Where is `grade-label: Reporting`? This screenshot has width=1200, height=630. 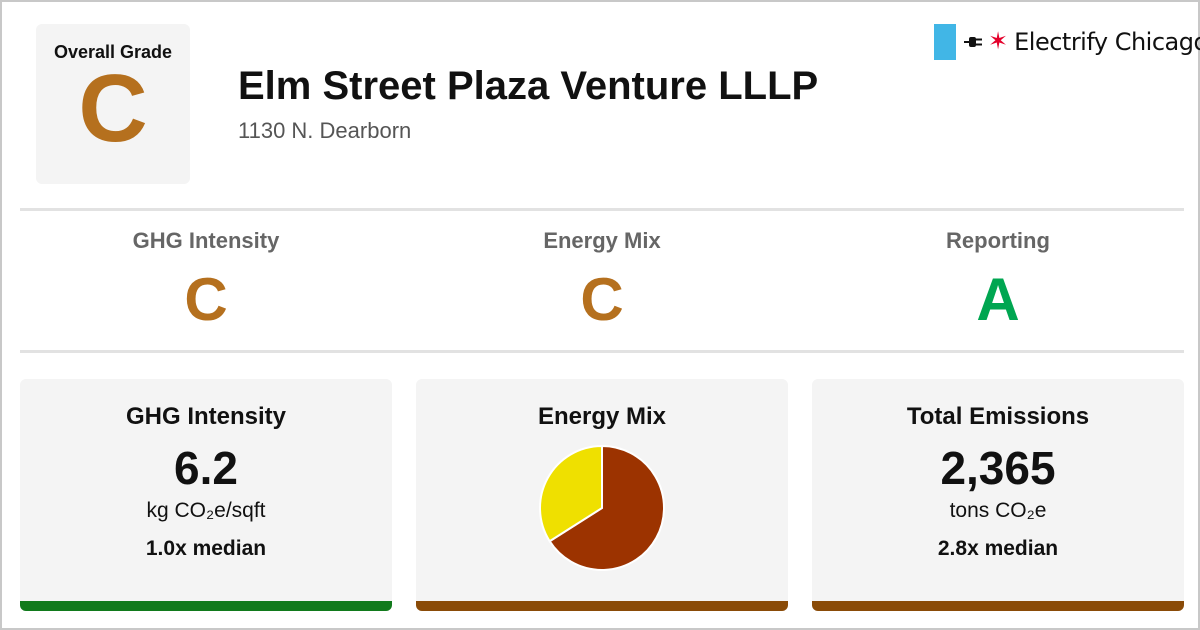 grade-label: Reporting is located at coordinates (998, 240).